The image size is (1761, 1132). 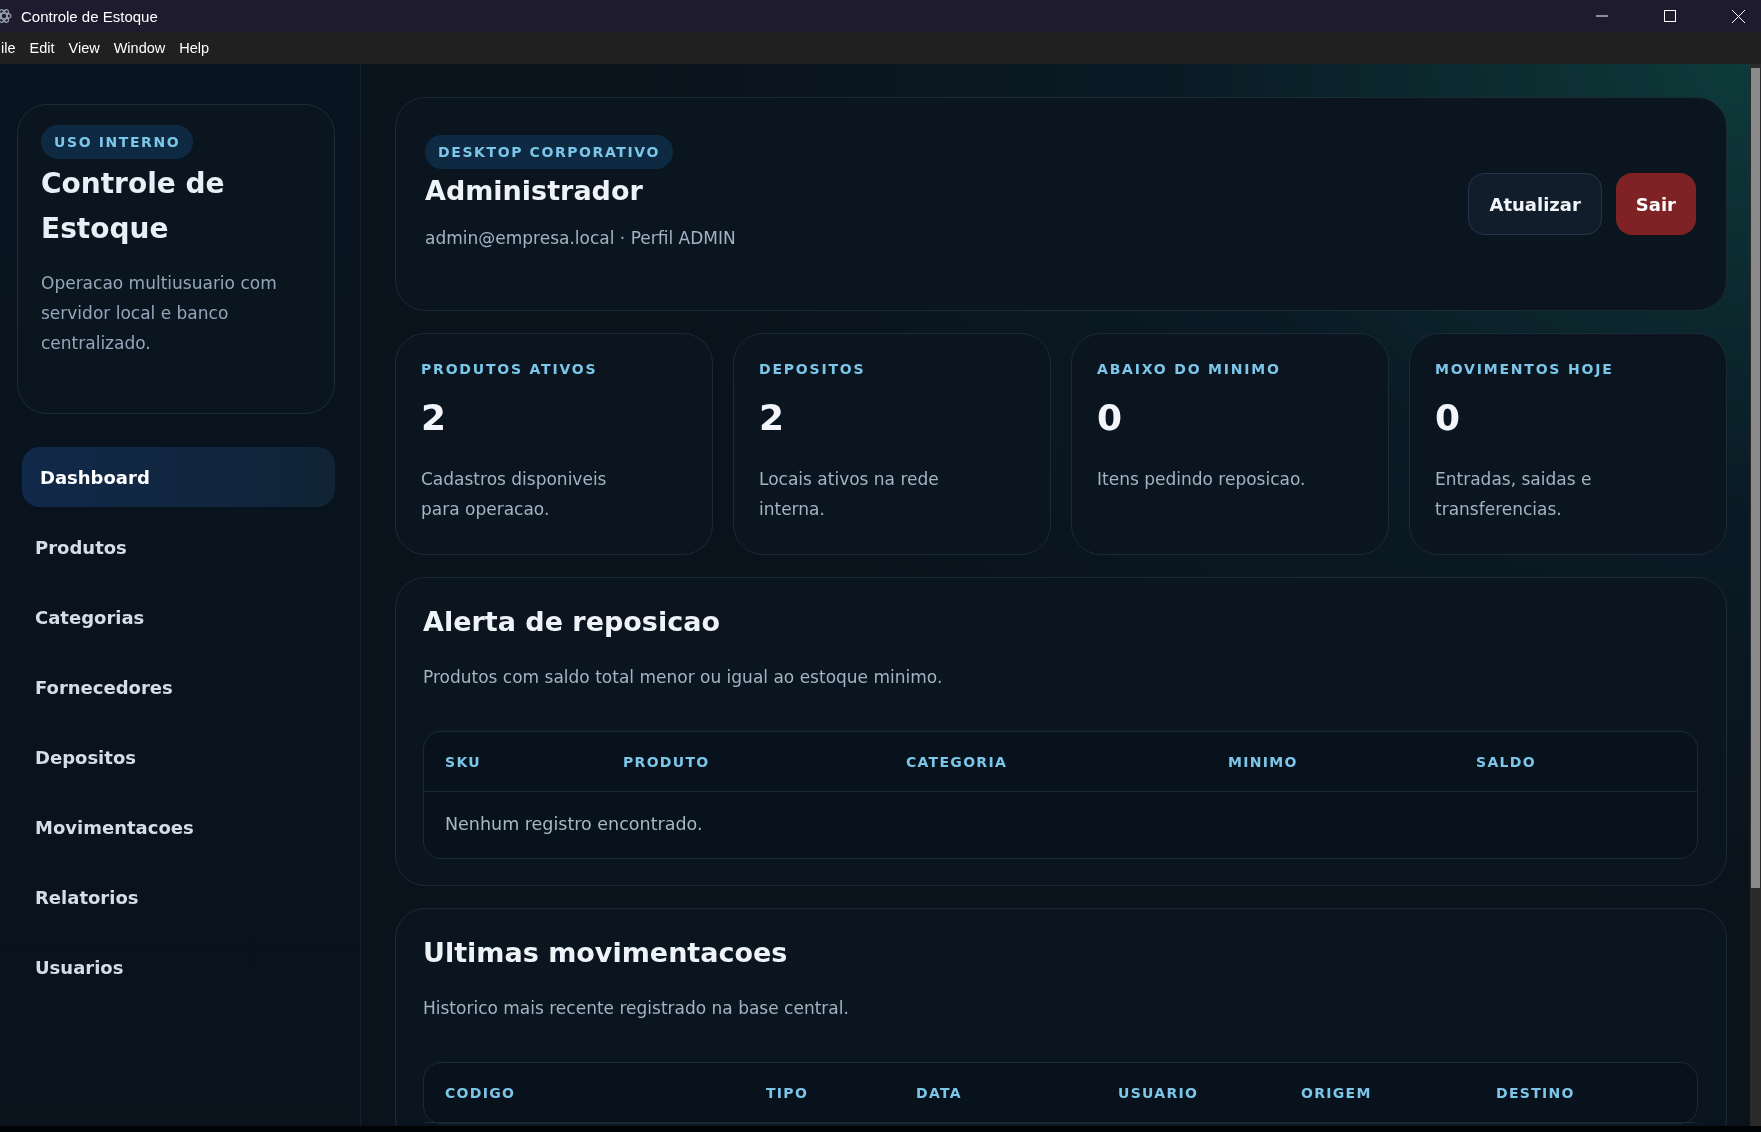 I want to click on nav-item: Usuarios, so click(x=178, y=967).